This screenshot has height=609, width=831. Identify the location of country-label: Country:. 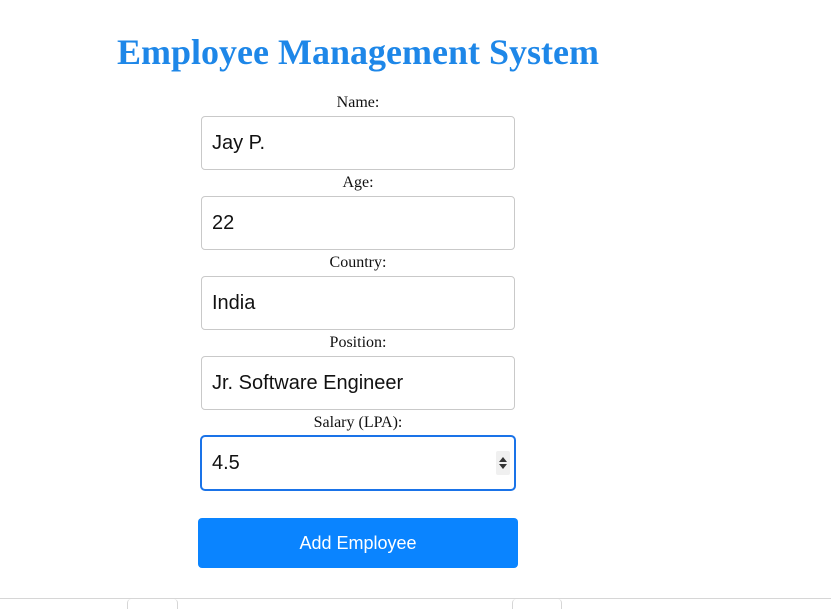
(358, 262).